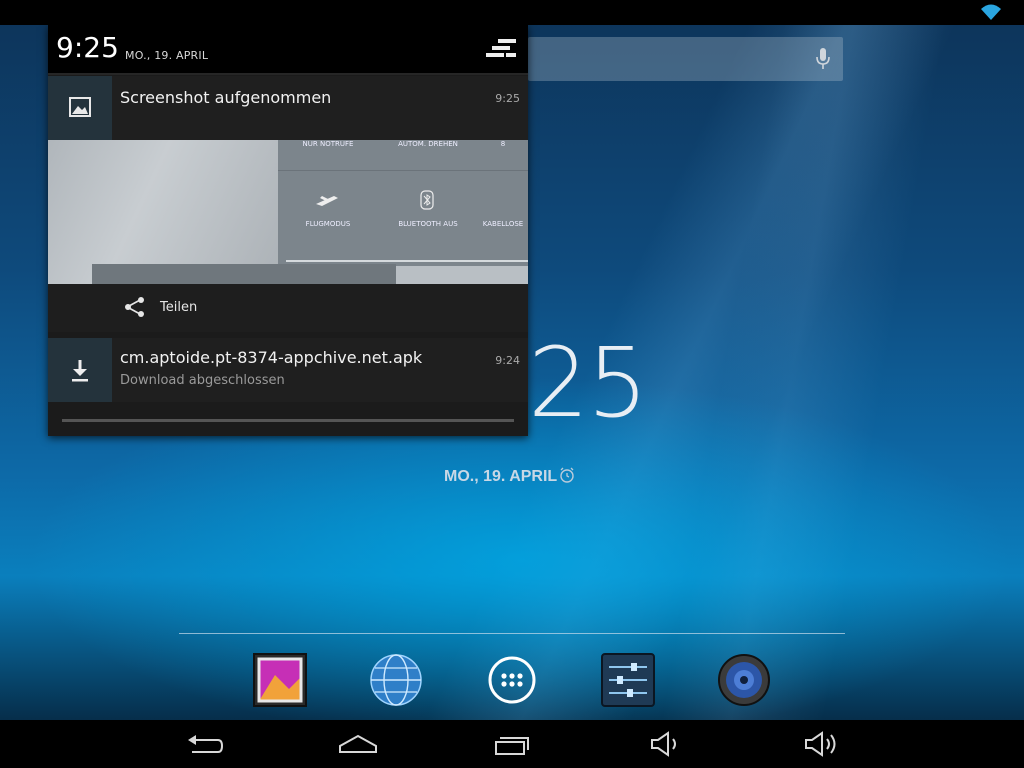 Image resolution: width=1024 pixels, height=768 pixels. Describe the element at coordinates (512, 680) in the screenshot. I see `all-apps-icon` at that location.